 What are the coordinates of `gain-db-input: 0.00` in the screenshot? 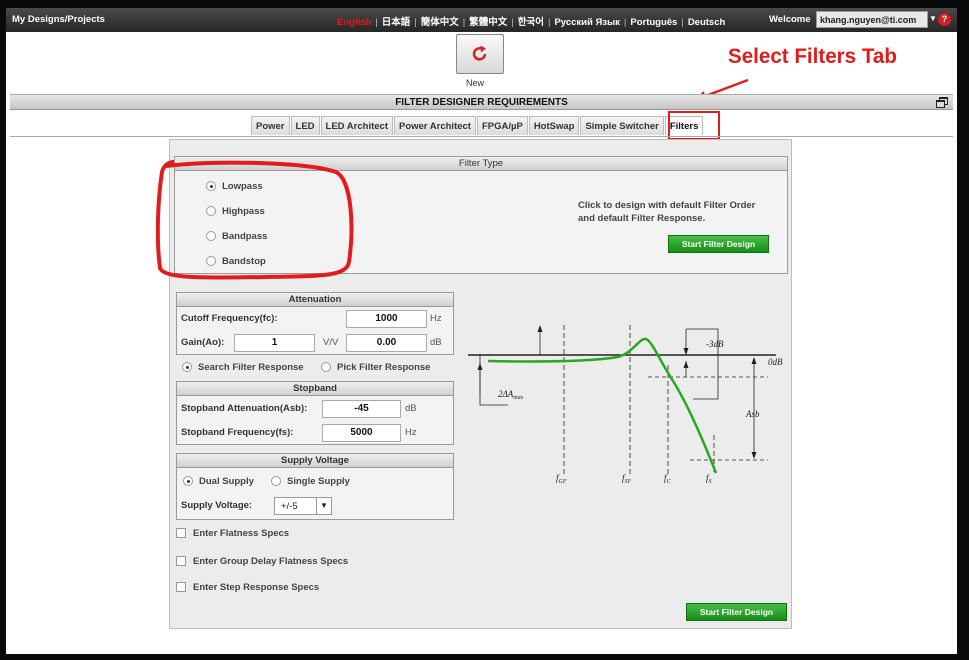 It's located at (386, 343).